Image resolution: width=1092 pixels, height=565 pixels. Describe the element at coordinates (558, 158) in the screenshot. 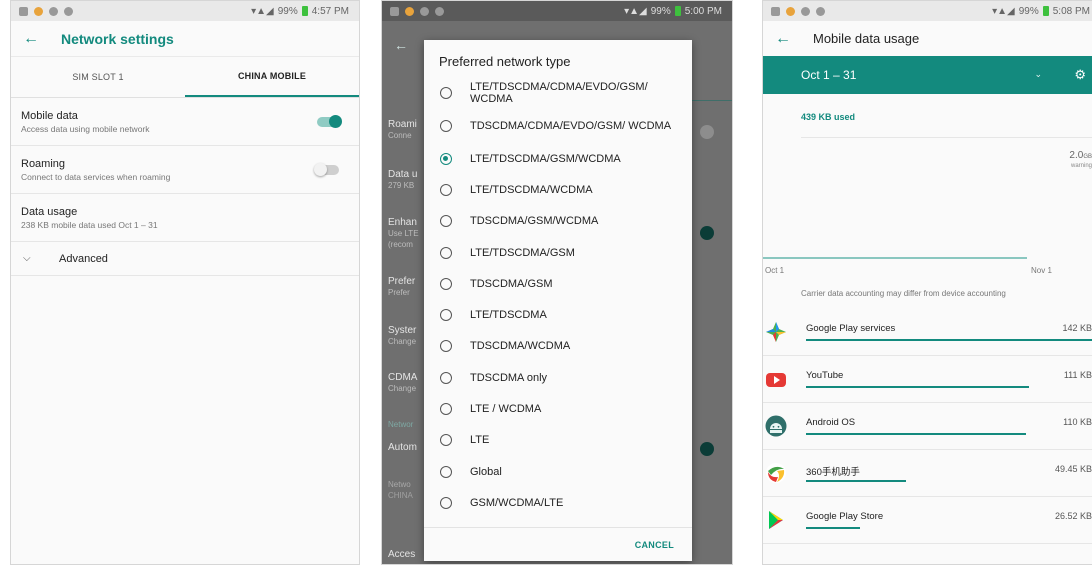

I see `network-option: LTE/TDSCDMA/GSM/WCDMA` at that location.